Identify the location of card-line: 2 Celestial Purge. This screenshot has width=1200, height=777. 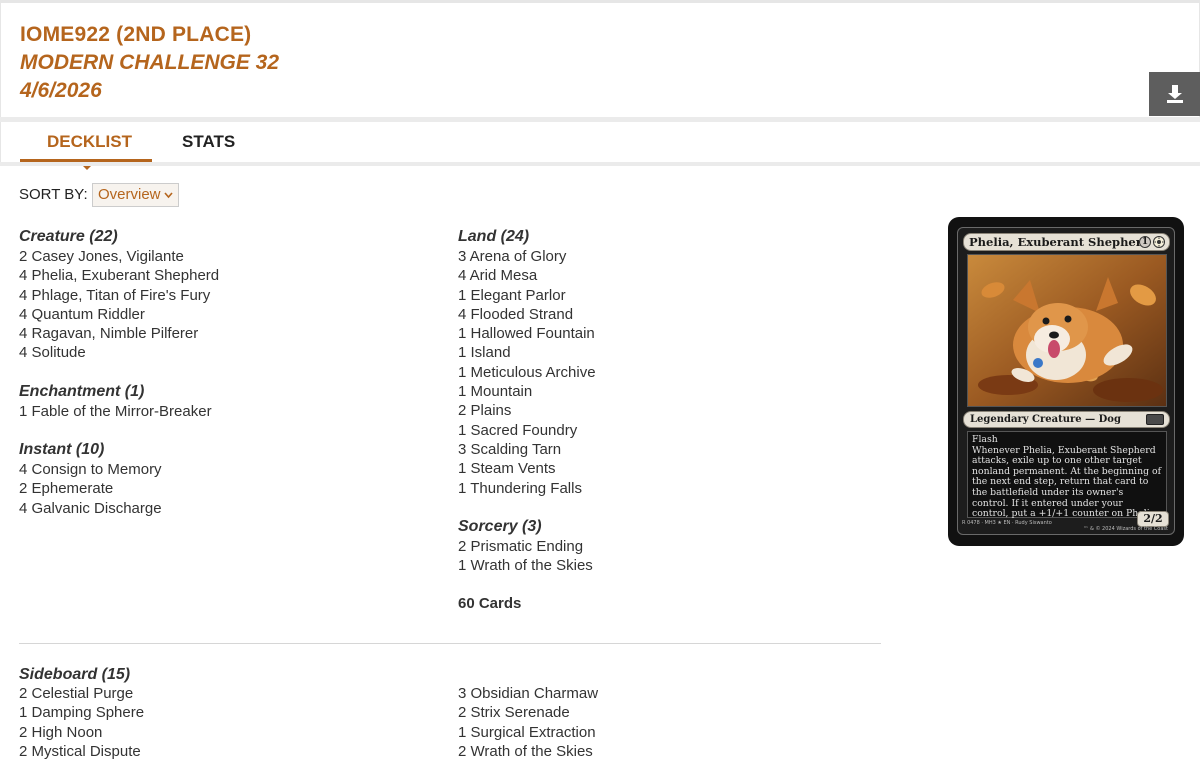
(81, 693).